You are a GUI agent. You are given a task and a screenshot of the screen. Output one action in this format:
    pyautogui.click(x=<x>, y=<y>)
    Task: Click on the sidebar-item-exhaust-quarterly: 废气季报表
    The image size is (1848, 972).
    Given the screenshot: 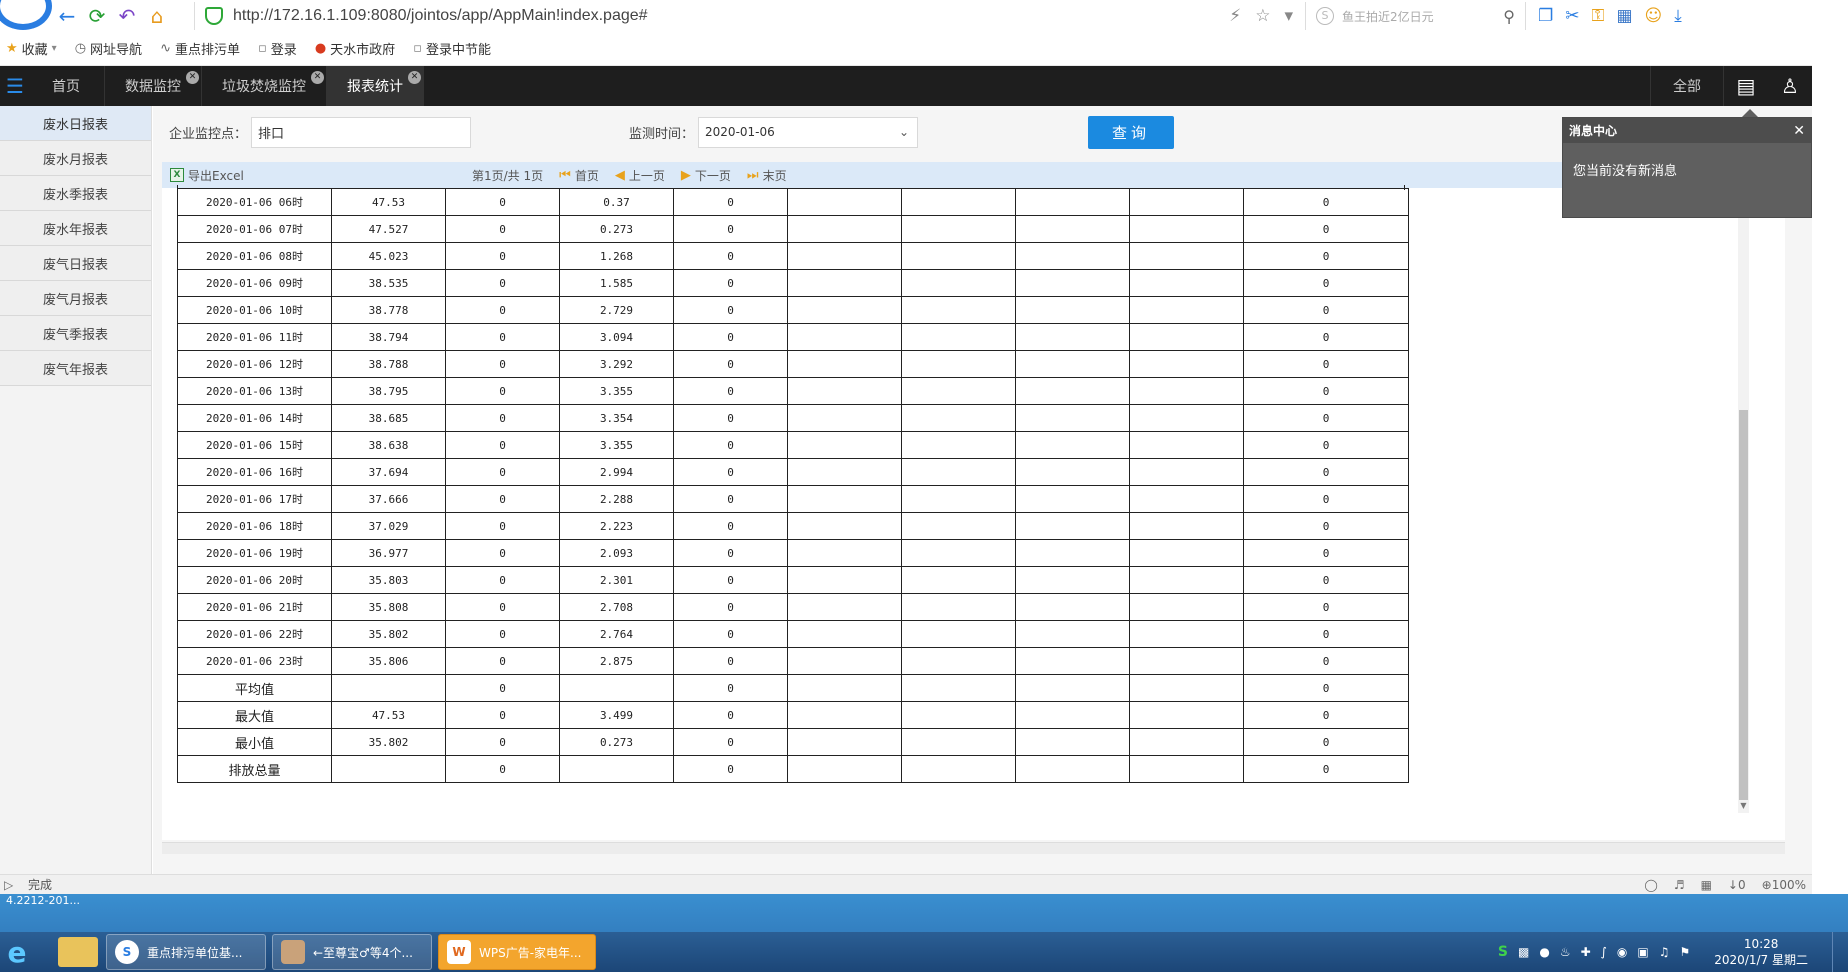 What is the action you would take?
    pyautogui.click(x=75, y=333)
    